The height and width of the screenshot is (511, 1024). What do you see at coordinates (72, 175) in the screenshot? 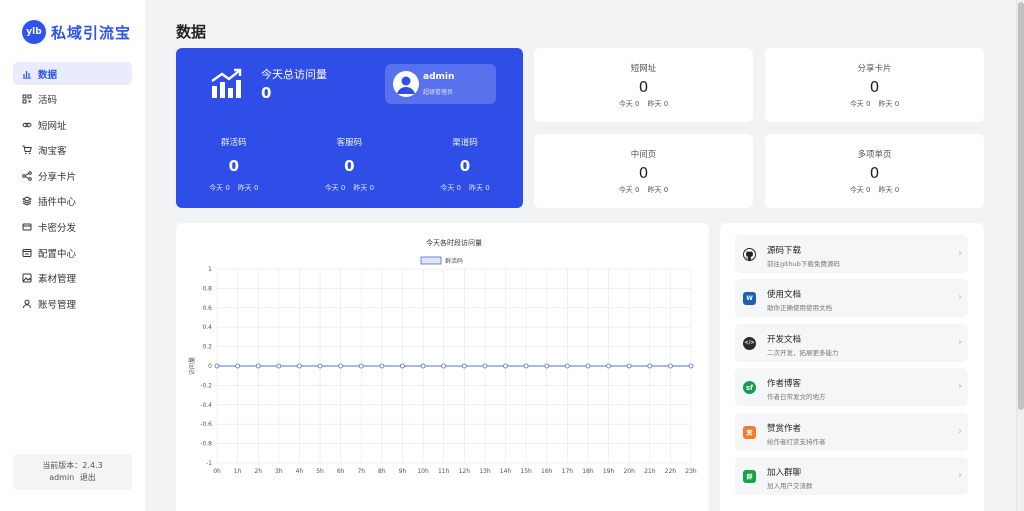
I see `sidebar-item-sharecard: 分享卡片` at bounding box center [72, 175].